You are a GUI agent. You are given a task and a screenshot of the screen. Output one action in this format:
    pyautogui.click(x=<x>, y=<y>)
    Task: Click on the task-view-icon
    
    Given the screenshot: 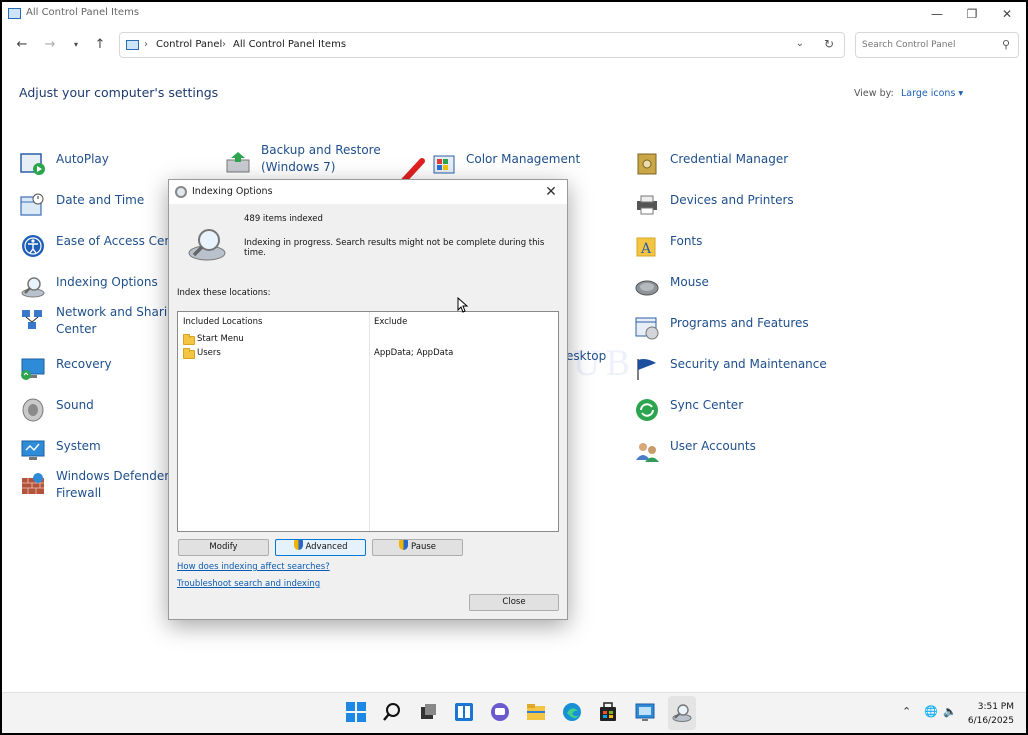 What is the action you would take?
    pyautogui.click(x=428, y=712)
    